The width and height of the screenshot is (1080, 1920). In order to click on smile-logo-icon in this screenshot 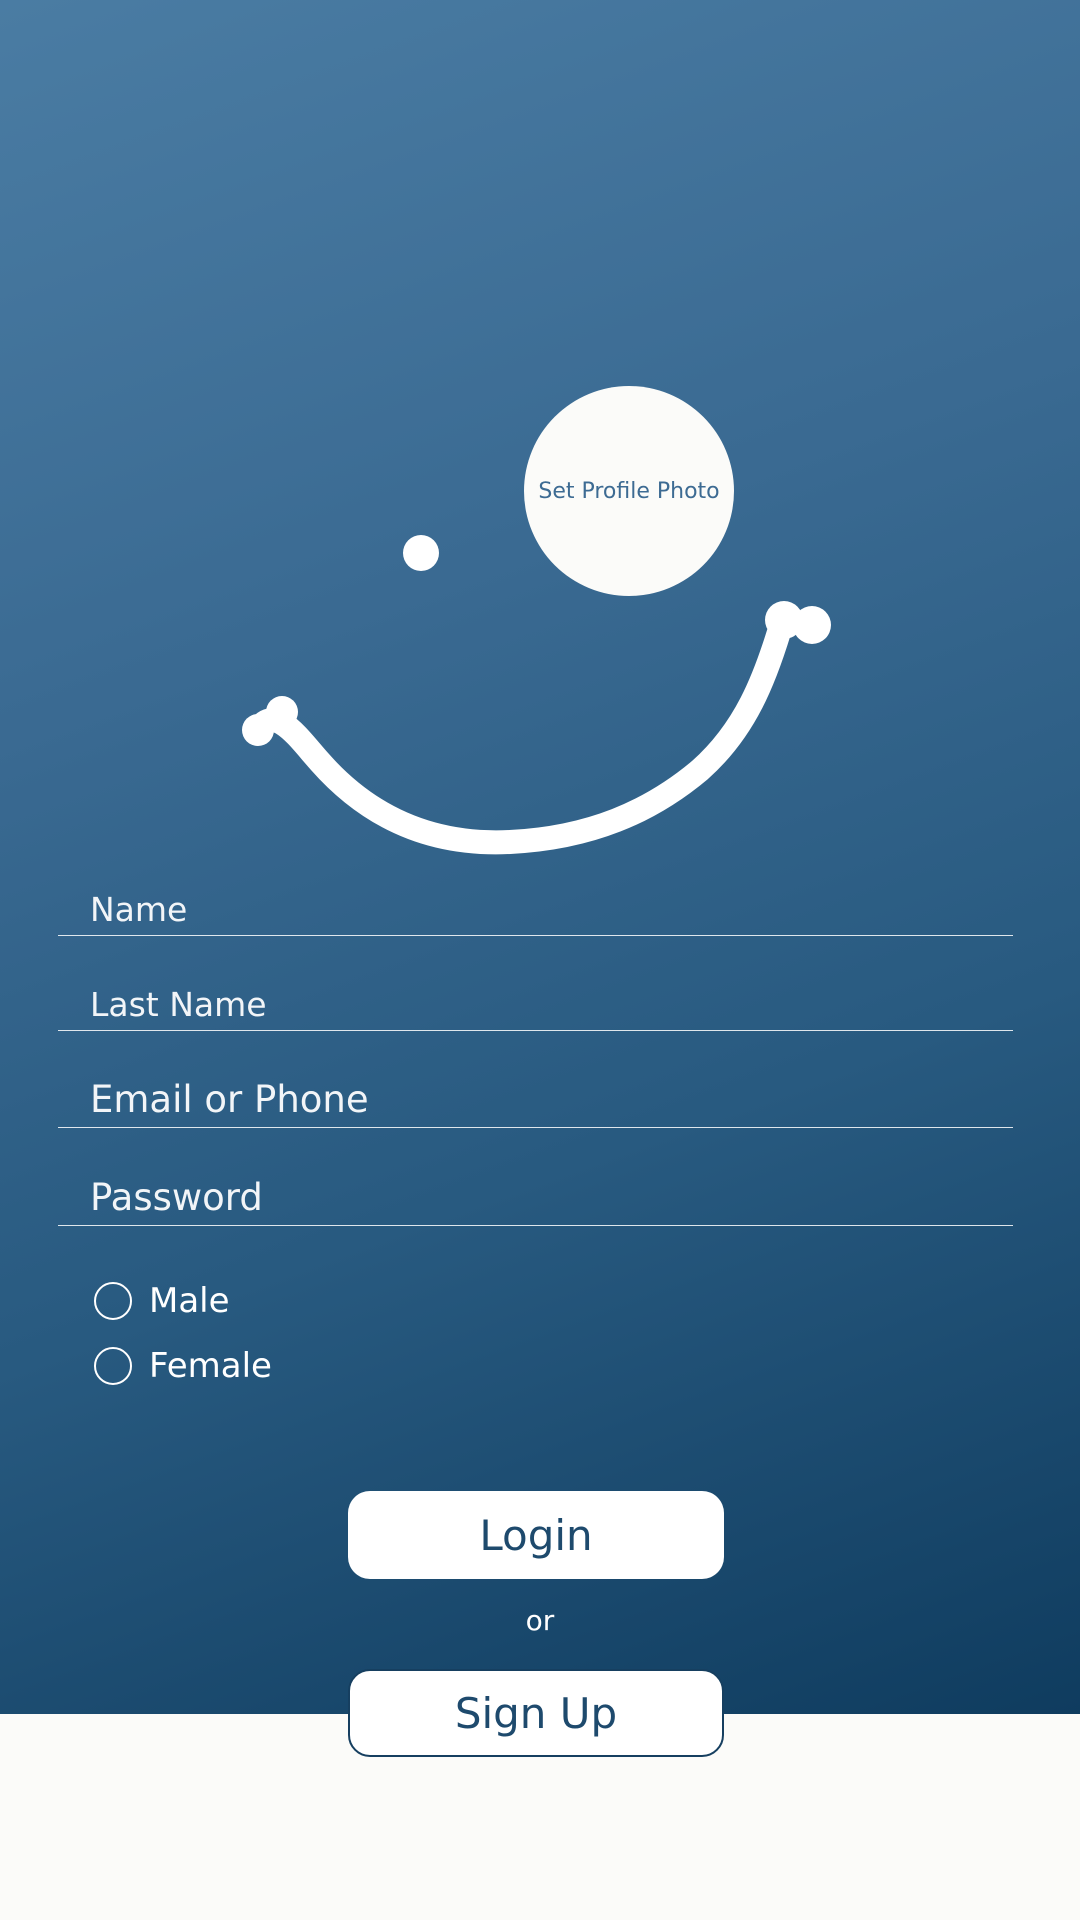, I will do `click(536, 695)`.